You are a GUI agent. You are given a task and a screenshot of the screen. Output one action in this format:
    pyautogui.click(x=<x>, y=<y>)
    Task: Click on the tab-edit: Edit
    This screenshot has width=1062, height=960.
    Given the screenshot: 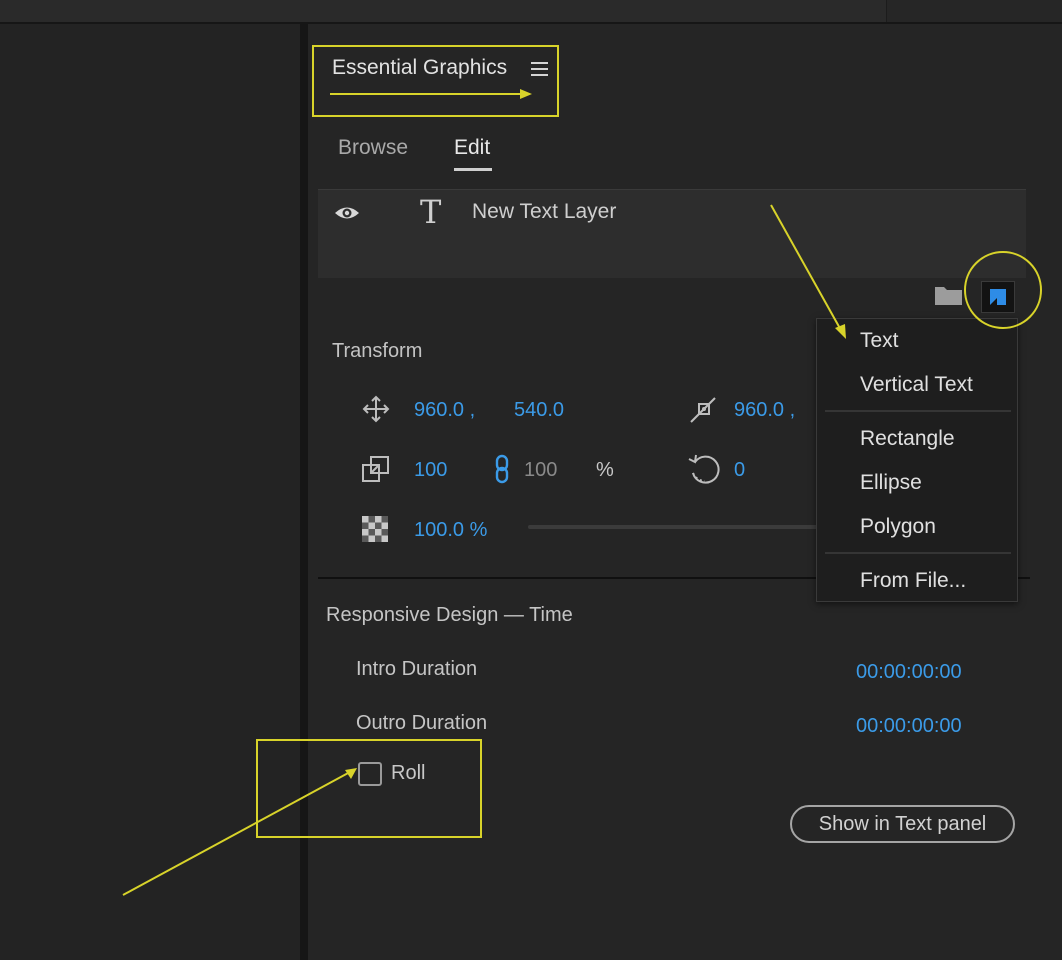 What is the action you would take?
    pyautogui.click(x=472, y=148)
    